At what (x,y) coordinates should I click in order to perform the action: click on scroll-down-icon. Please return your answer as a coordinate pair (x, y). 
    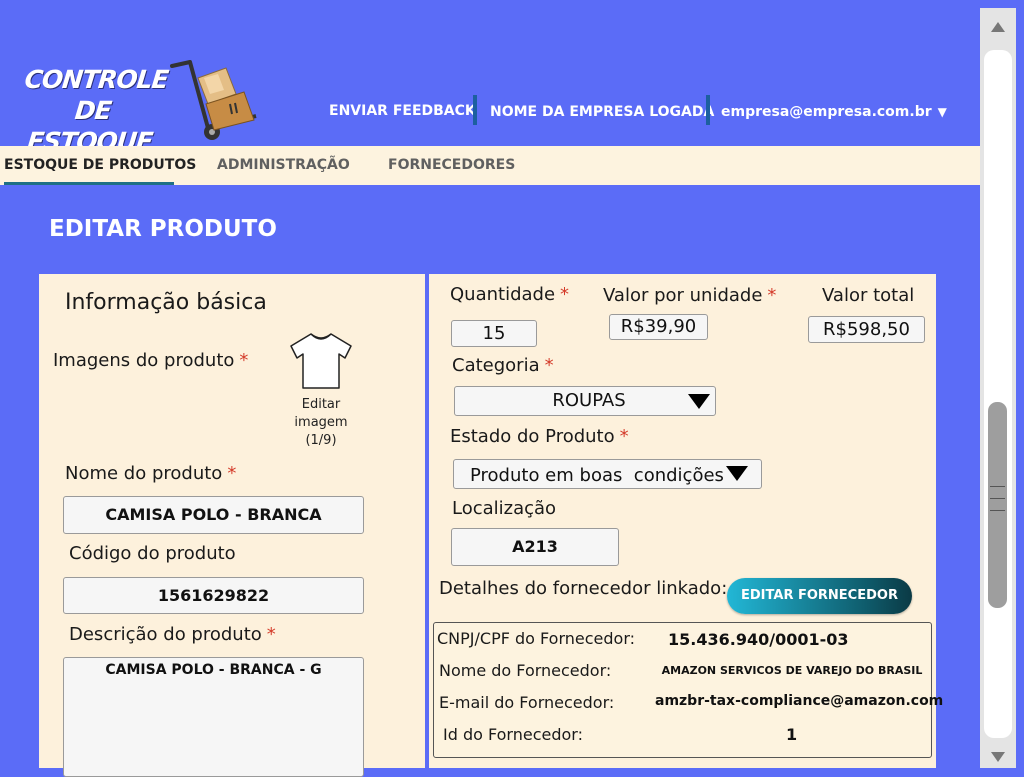
    Looking at the image, I should click on (998, 757).